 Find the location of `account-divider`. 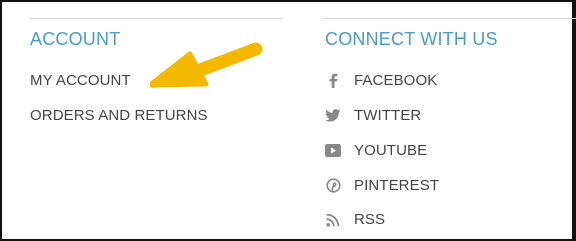

account-divider is located at coordinates (155, 18).